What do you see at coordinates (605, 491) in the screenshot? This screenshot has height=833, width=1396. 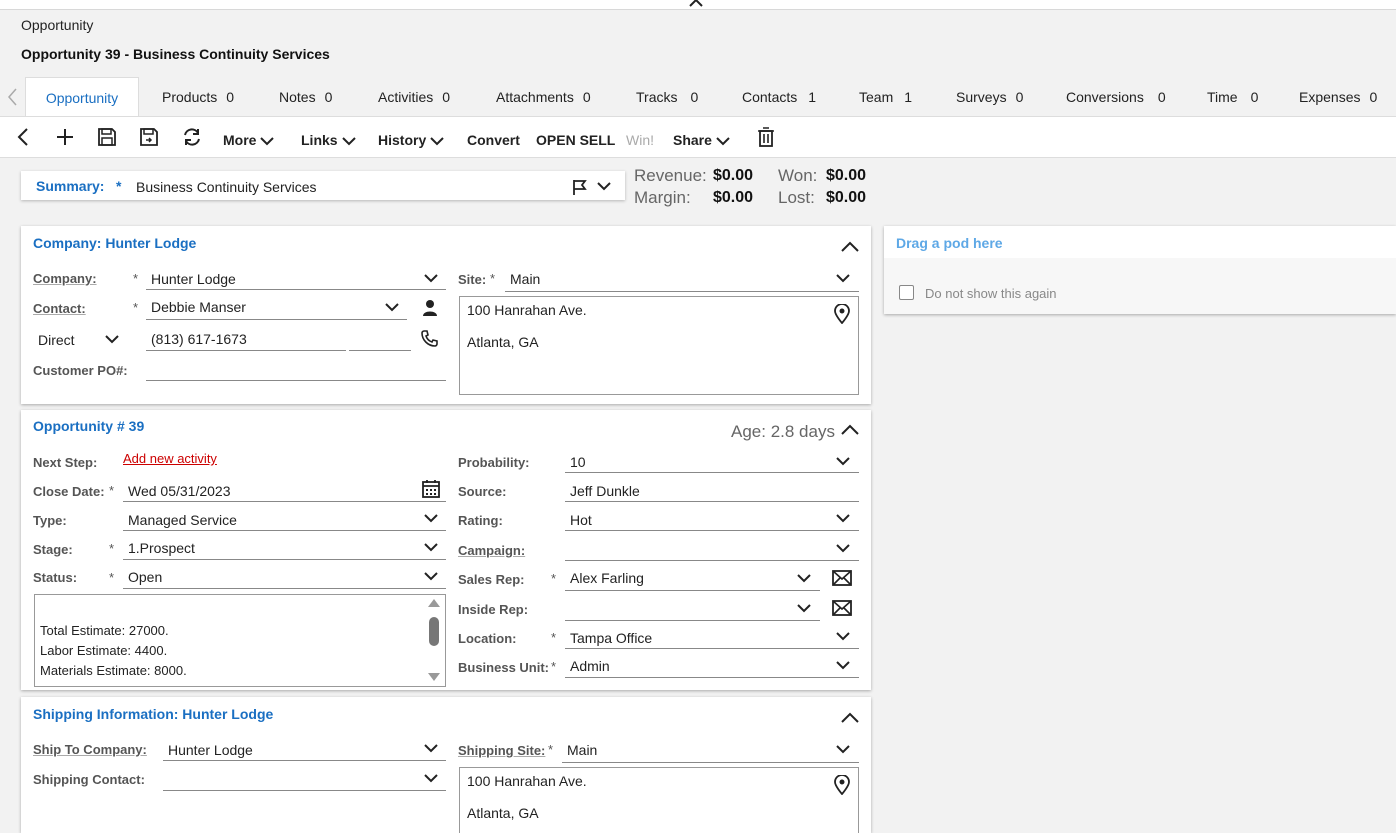 I see `source-input: Jeff Dunkle` at bounding box center [605, 491].